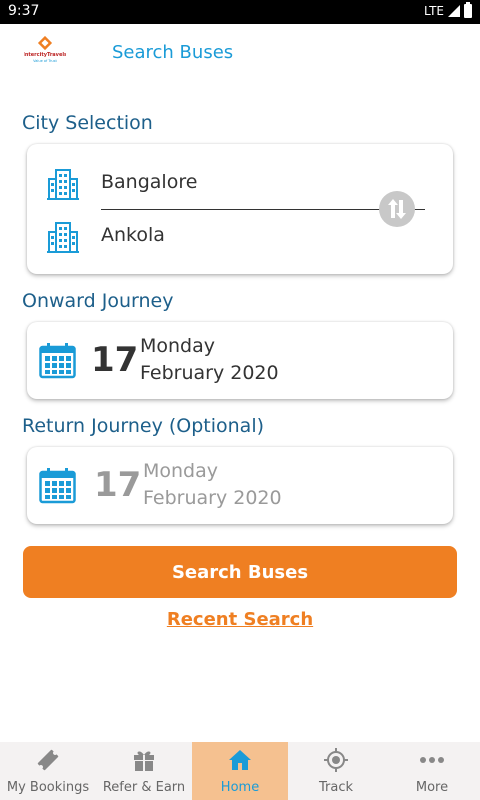 The height and width of the screenshot is (800, 480). What do you see at coordinates (143, 426) in the screenshot?
I see `return-journey-label: Return Journey (Optional)` at bounding box center [143, 426].